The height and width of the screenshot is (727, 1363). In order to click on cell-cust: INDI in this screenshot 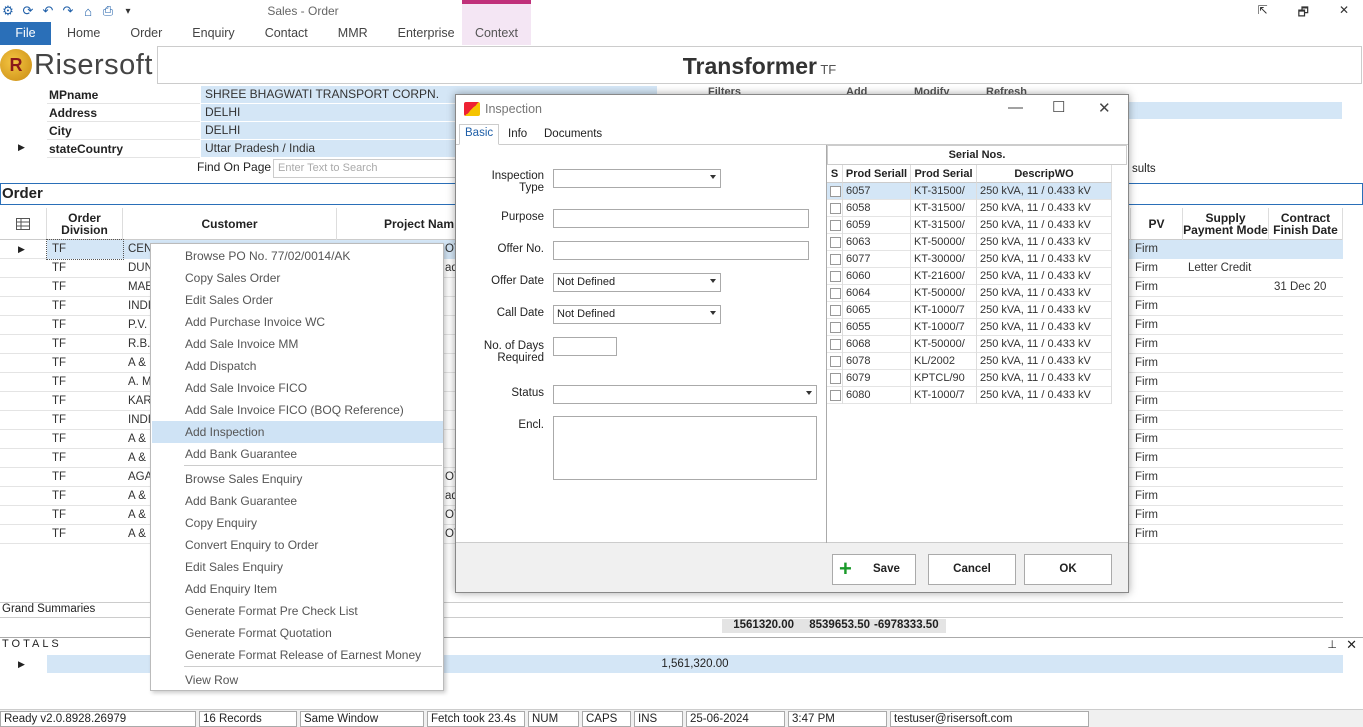, I will do `click(137, 306)`.